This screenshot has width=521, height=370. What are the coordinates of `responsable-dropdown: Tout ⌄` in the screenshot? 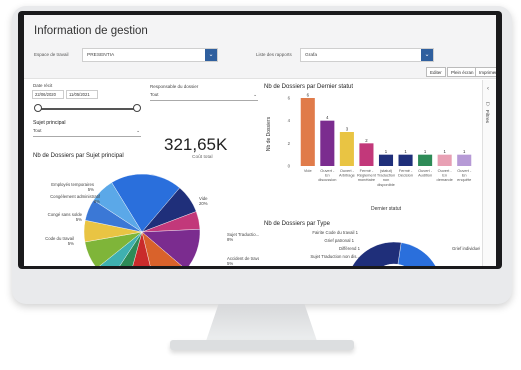 It's located at (204, 96).